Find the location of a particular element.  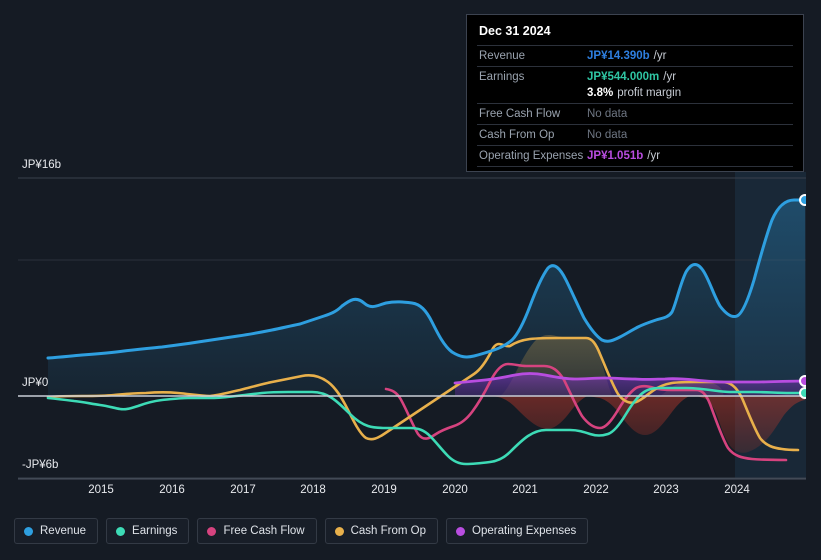

tooltip-unit-operating-expenses: /yr is located at coordinates (654, 156).